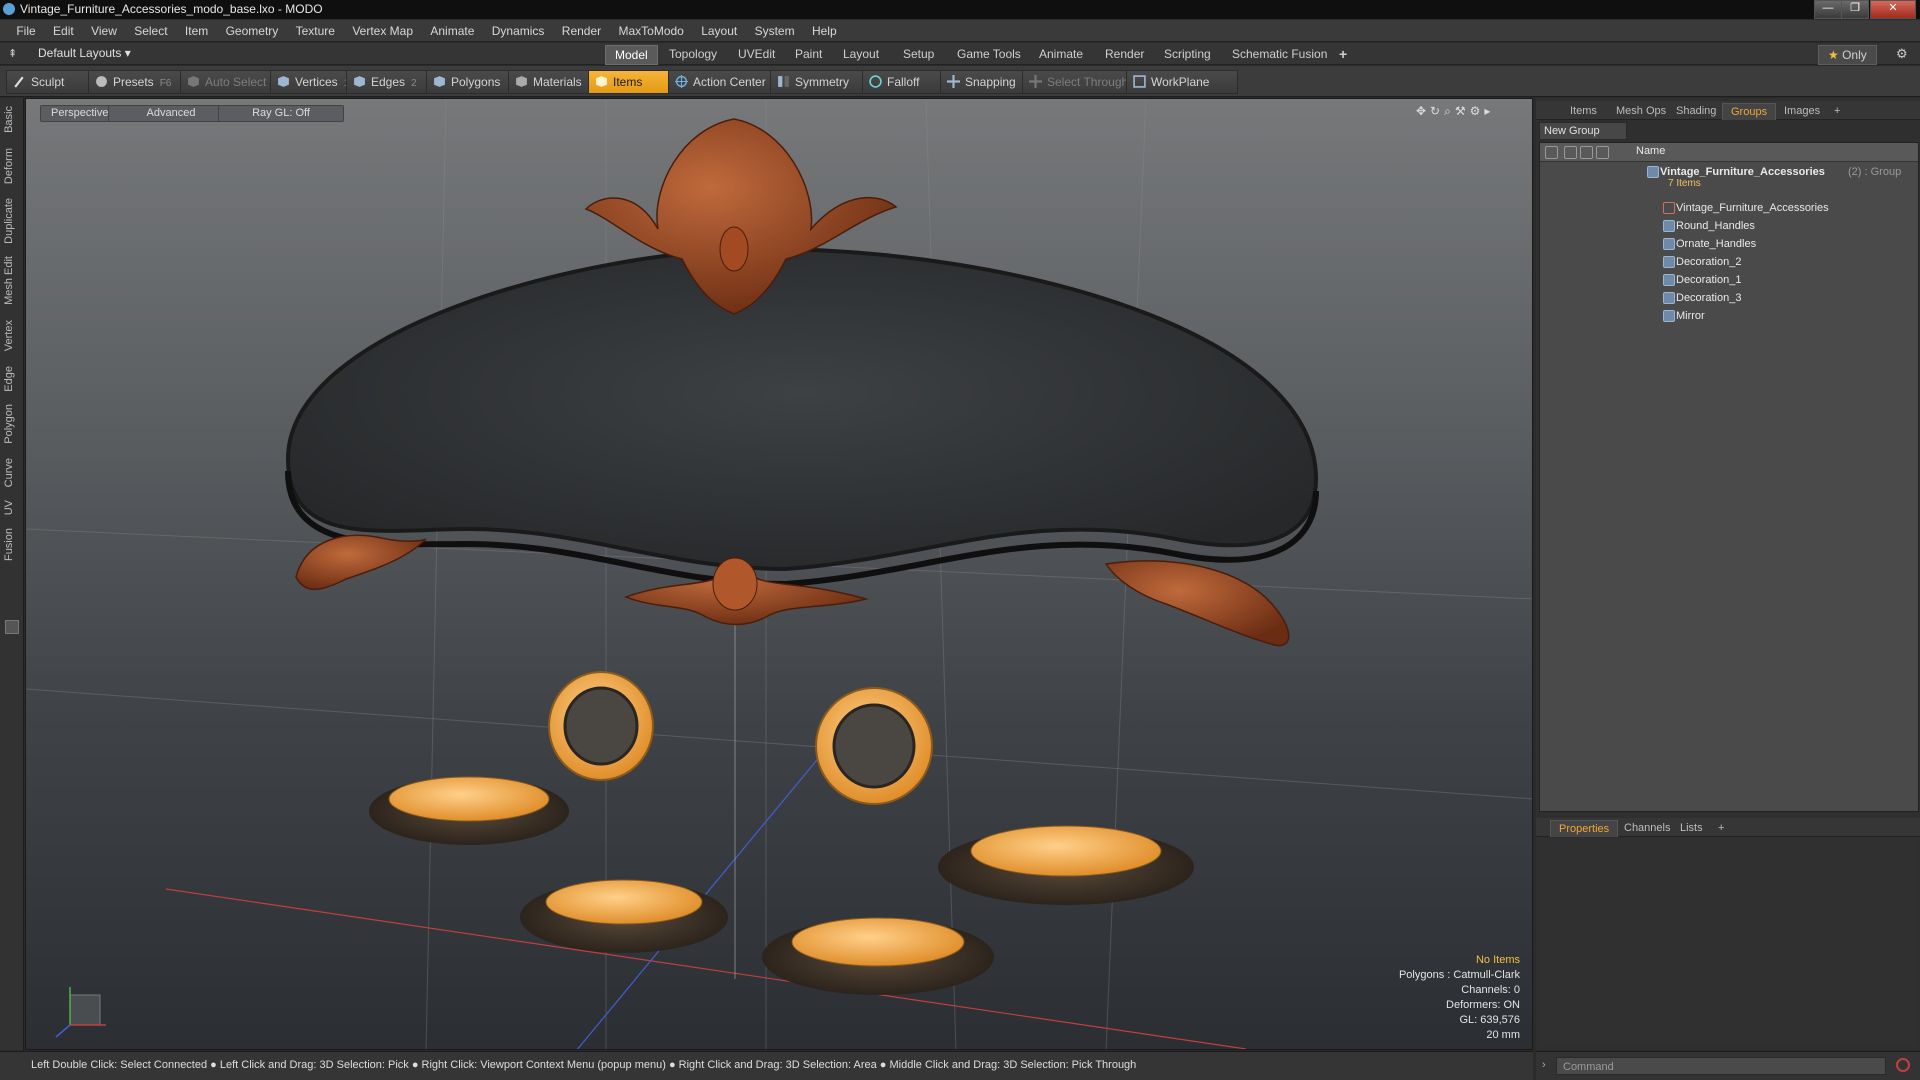  Describe the element at coordinates (1875, 172) in the screenshot. I see `group-count: (2) : Group` at that location.